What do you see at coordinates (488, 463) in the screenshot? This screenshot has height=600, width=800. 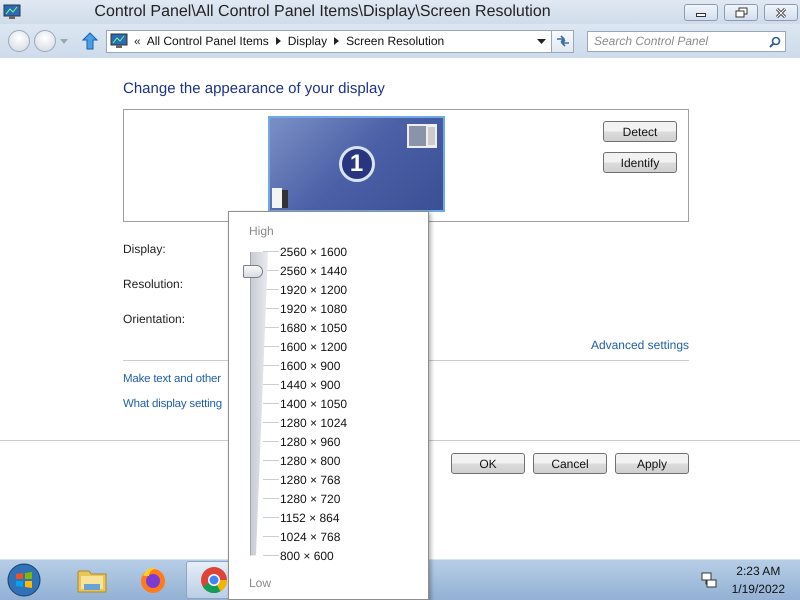 I see `dialog-button: OK` at bounding box center [488, 463].